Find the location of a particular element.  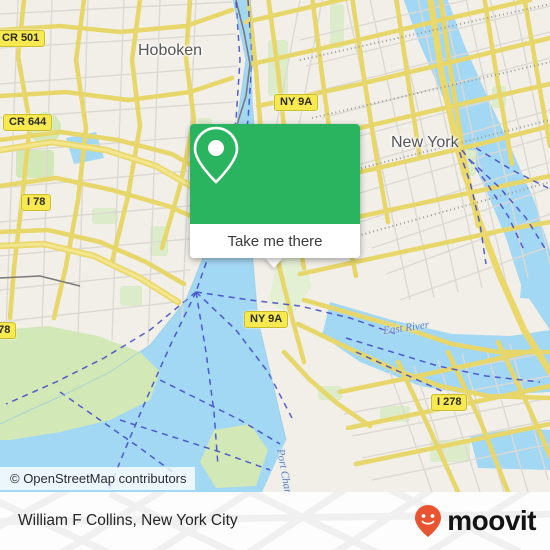

map-label-new-york: New York is located at coordinates (425, 142).